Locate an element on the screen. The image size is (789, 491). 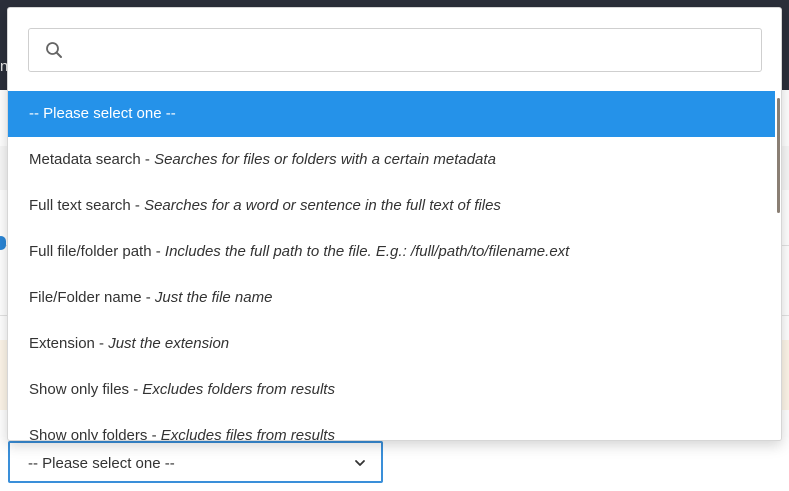
dropdown-option: -- Please select one -- is located at coordinates (394, 114).